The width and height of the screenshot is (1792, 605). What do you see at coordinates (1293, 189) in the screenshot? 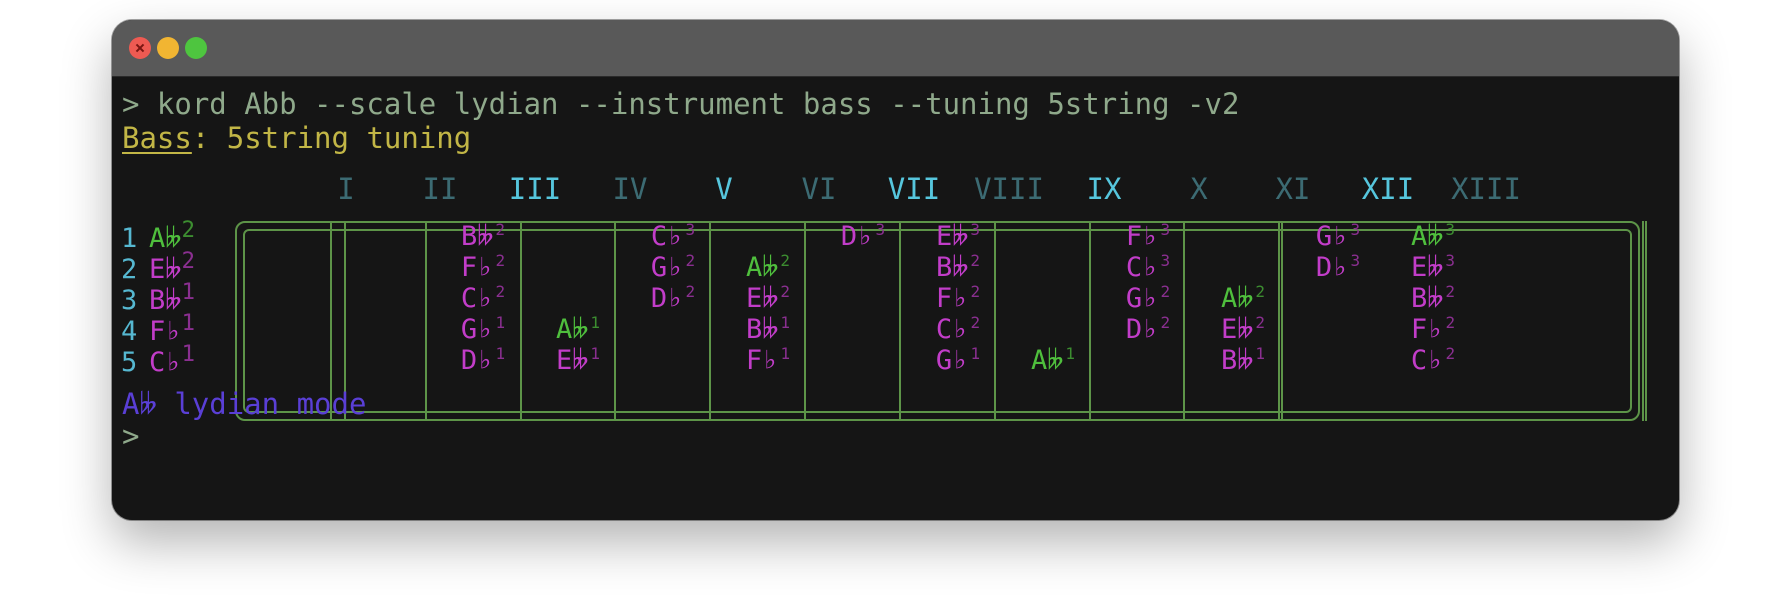
I see `fret-numeral-11: XI` at bounding box center [1293, 189].